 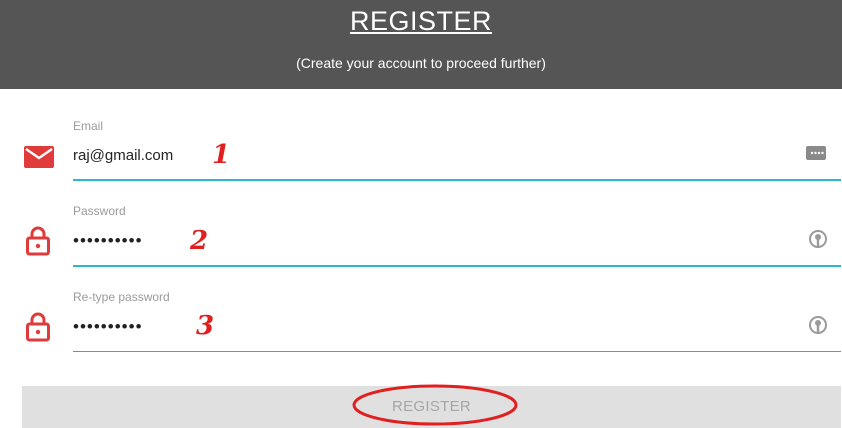 What do you see at coordinates (421, 63) in the screenshot?
I see `page-subtitle: (Create your account to proceed further)` at bounding box center [421, 63].